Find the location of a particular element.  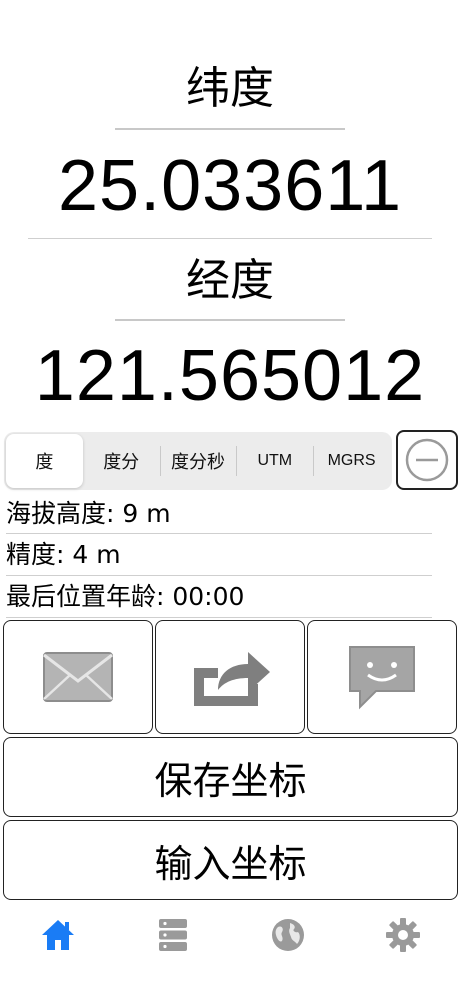

email-button is located at coordinates (78, 677).